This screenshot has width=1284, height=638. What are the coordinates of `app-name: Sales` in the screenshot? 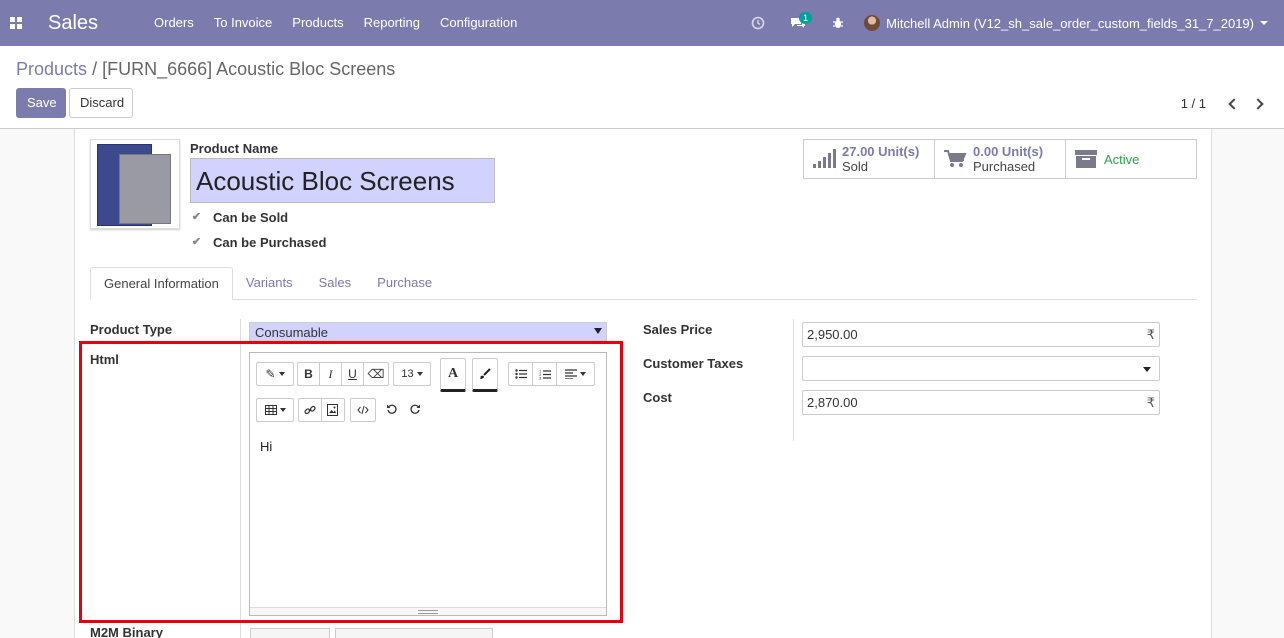 It's located at (96, 23).